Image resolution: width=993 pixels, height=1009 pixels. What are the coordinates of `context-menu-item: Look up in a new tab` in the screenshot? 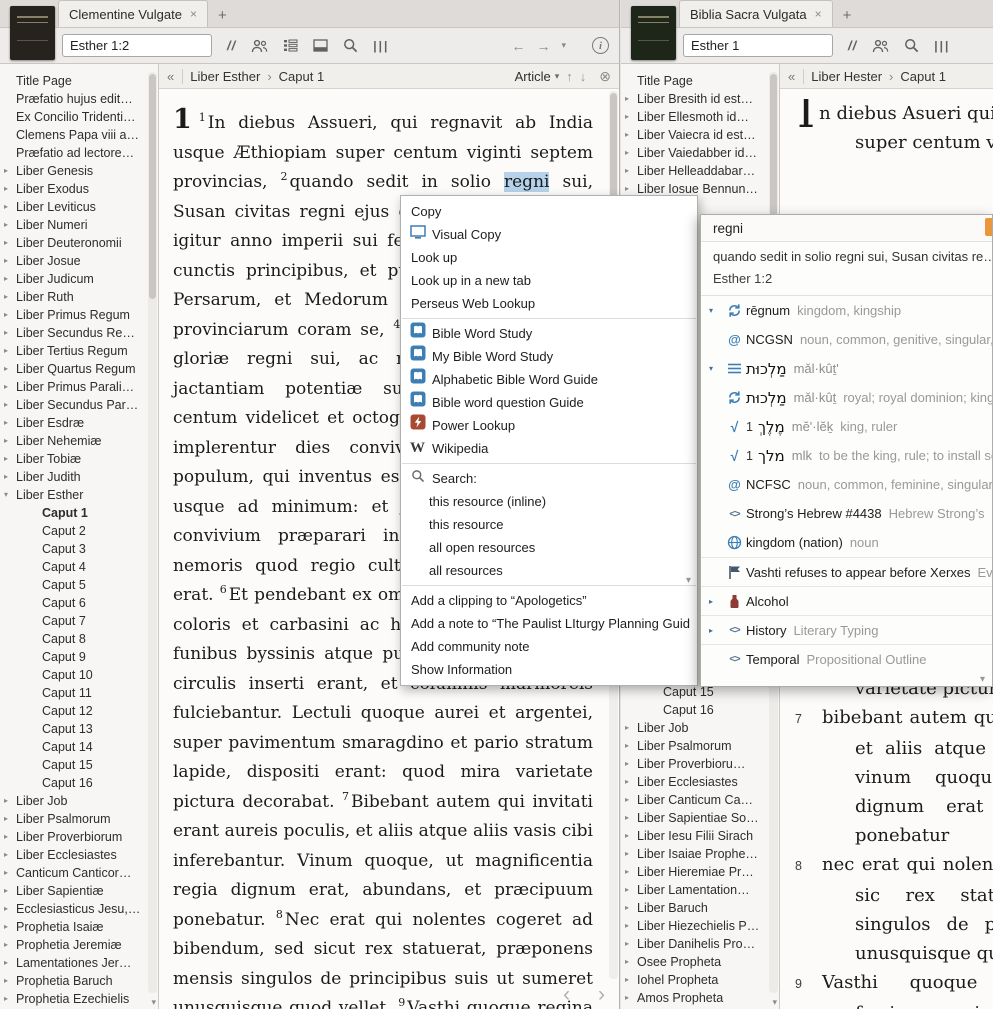 It's located at (549, 280).